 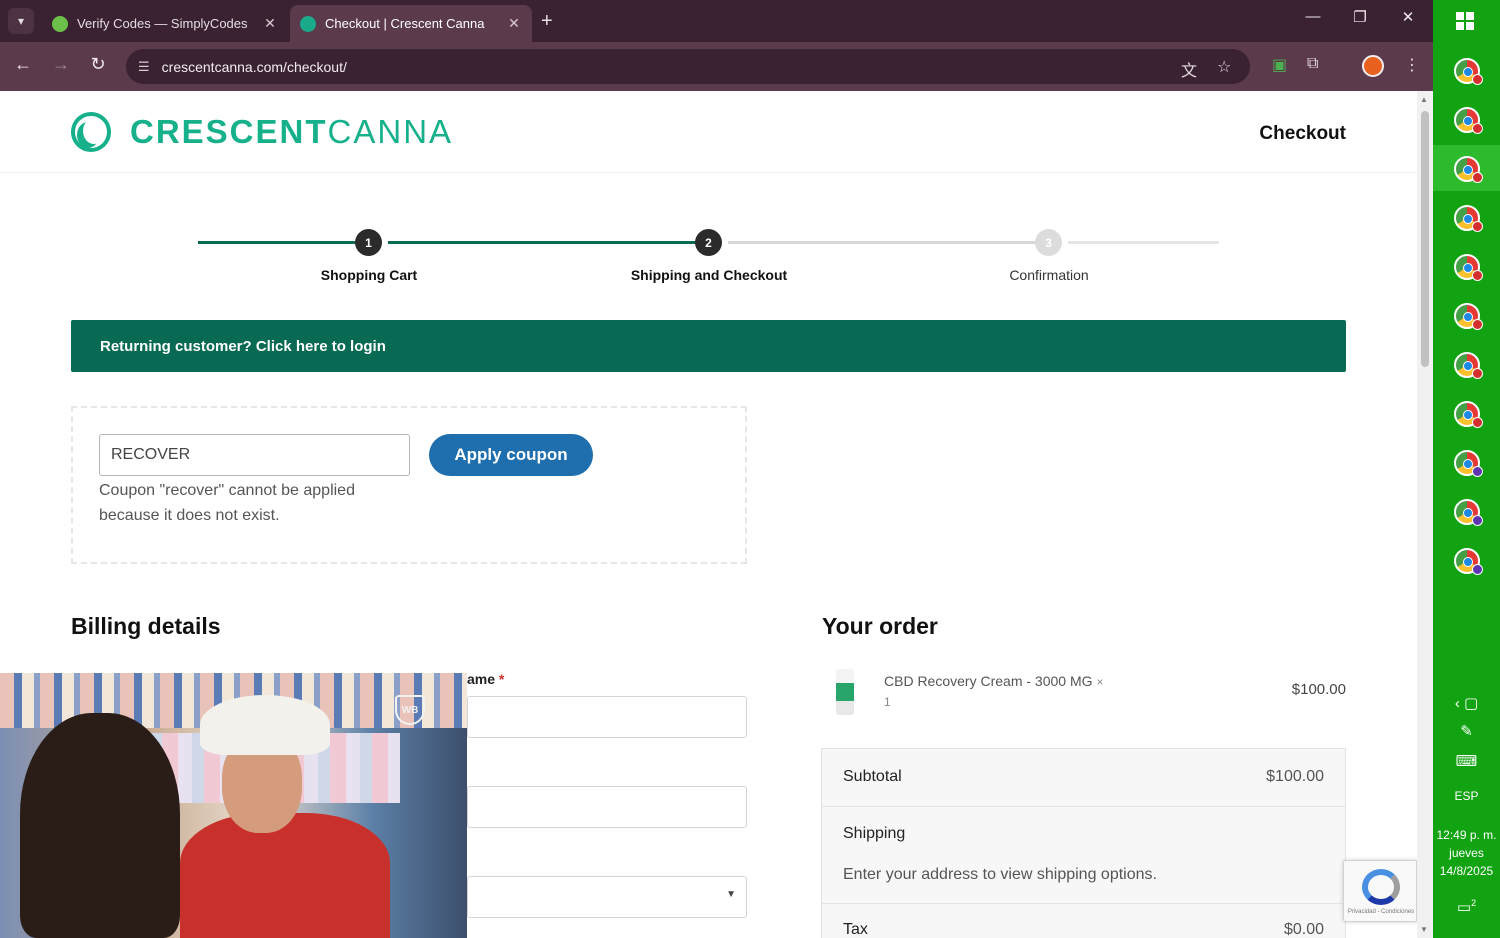 What do you see at coordinates (410, 710) in the screenshot?
I see `wb-logo-icon: WB` at bounding box center [410, 710].